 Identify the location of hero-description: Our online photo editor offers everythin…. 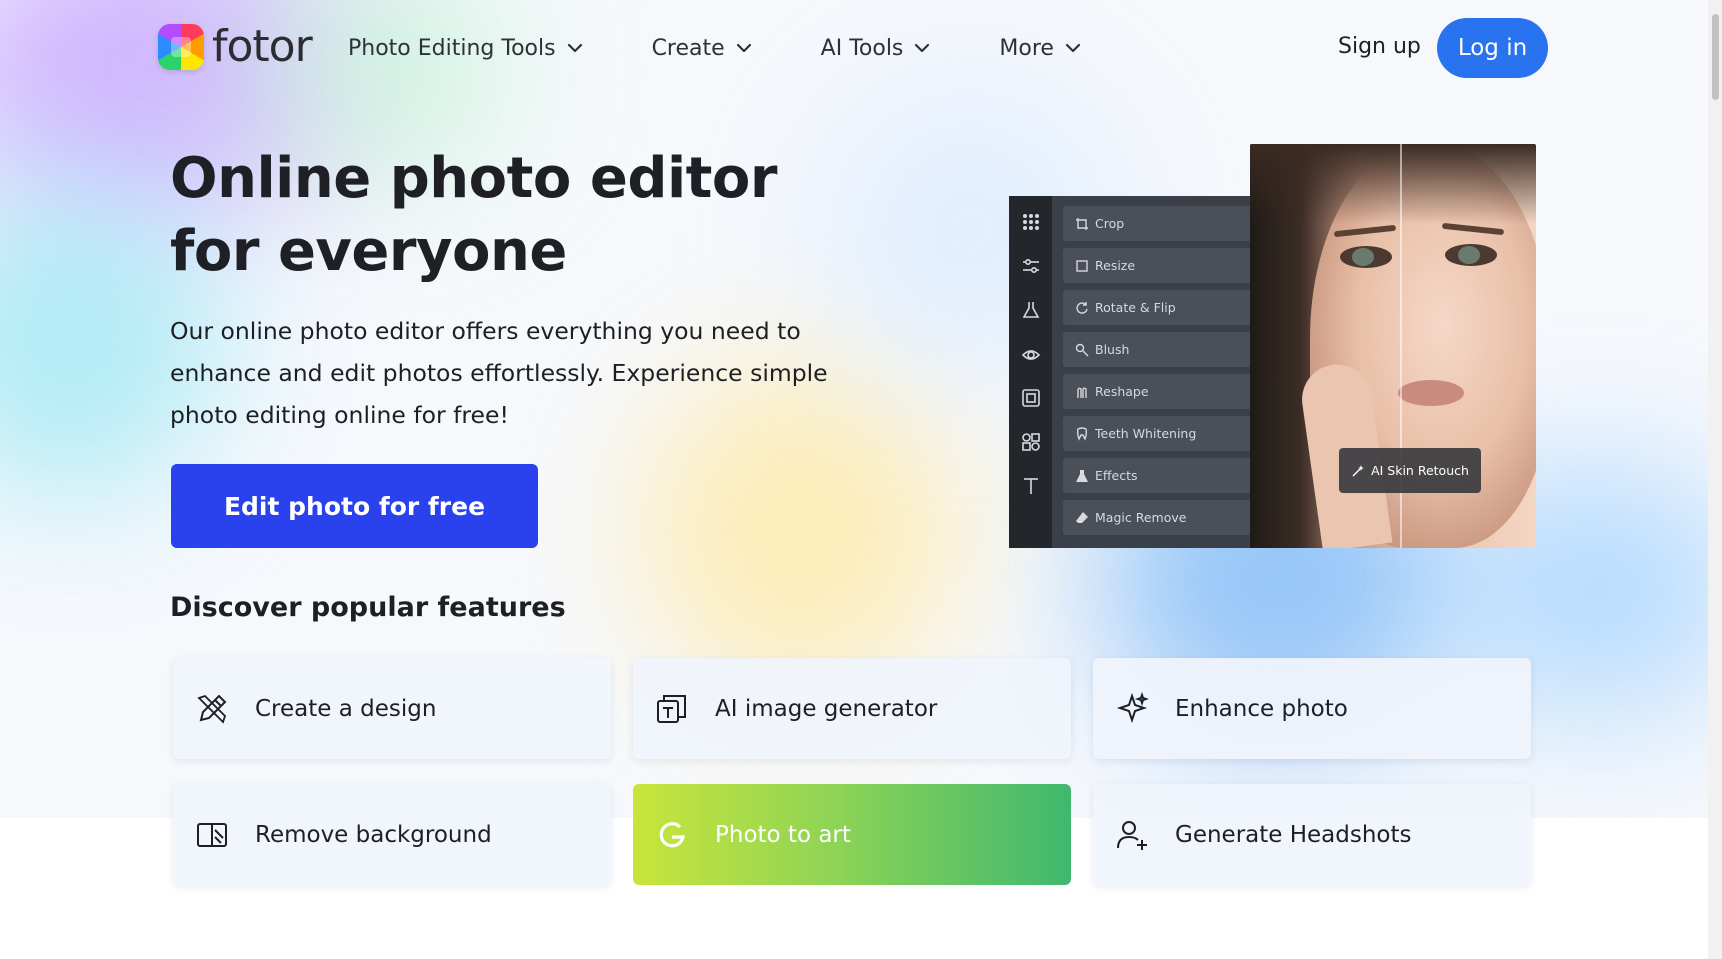
(499, 373).